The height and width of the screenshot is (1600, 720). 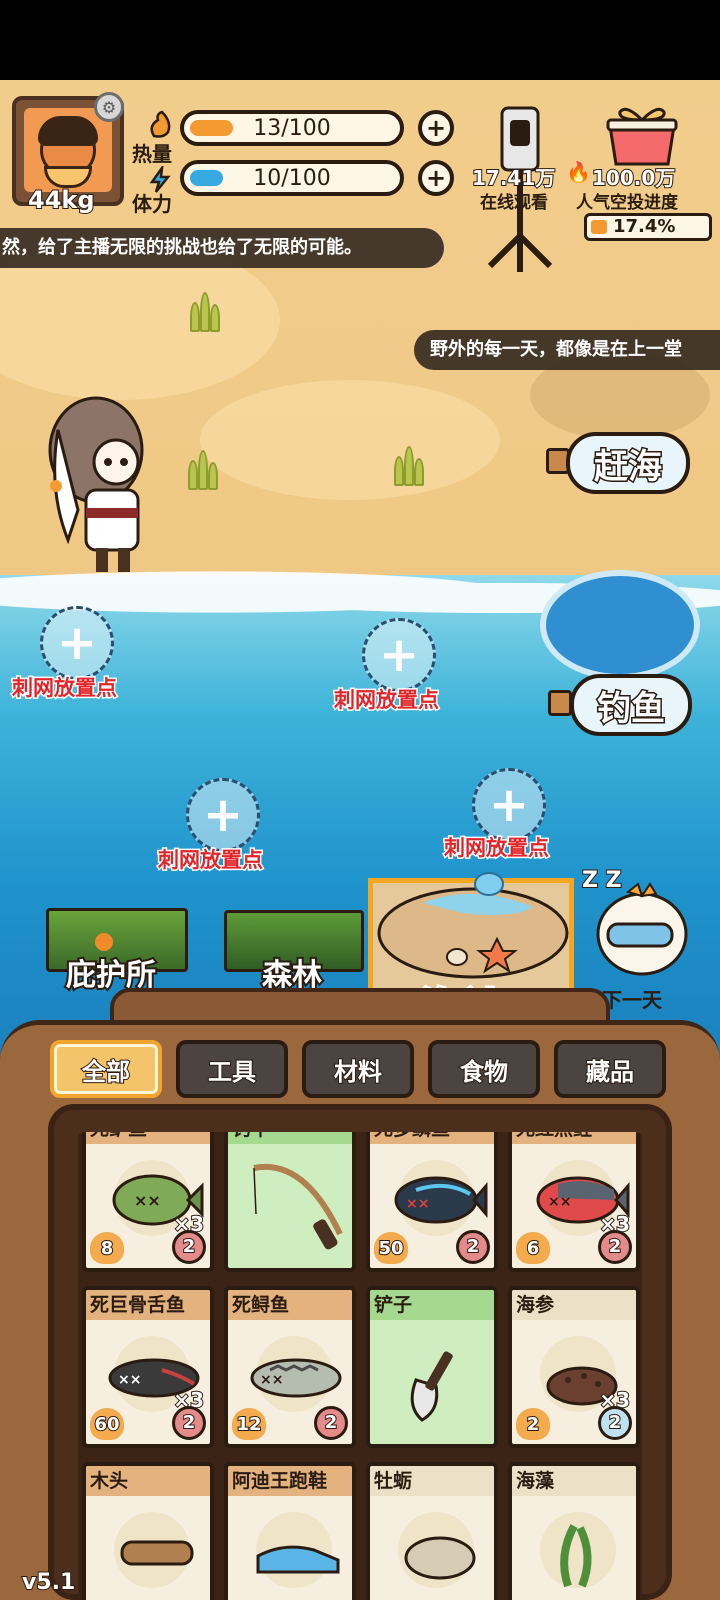 What do you see at coordinates (350, 440) in the screenshot?
I see `sand-dune` at bounding box center [350, 440].